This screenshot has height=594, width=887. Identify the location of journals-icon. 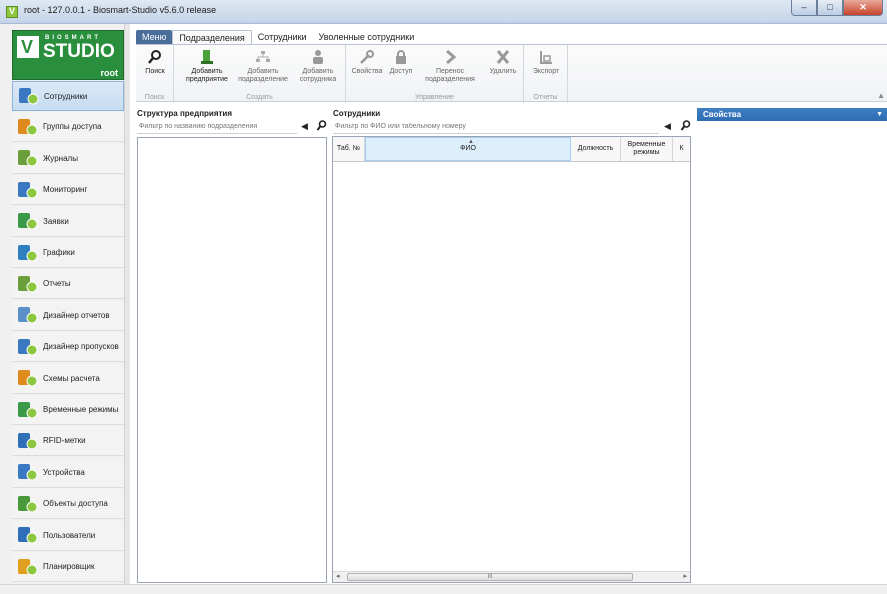
(28, 158).